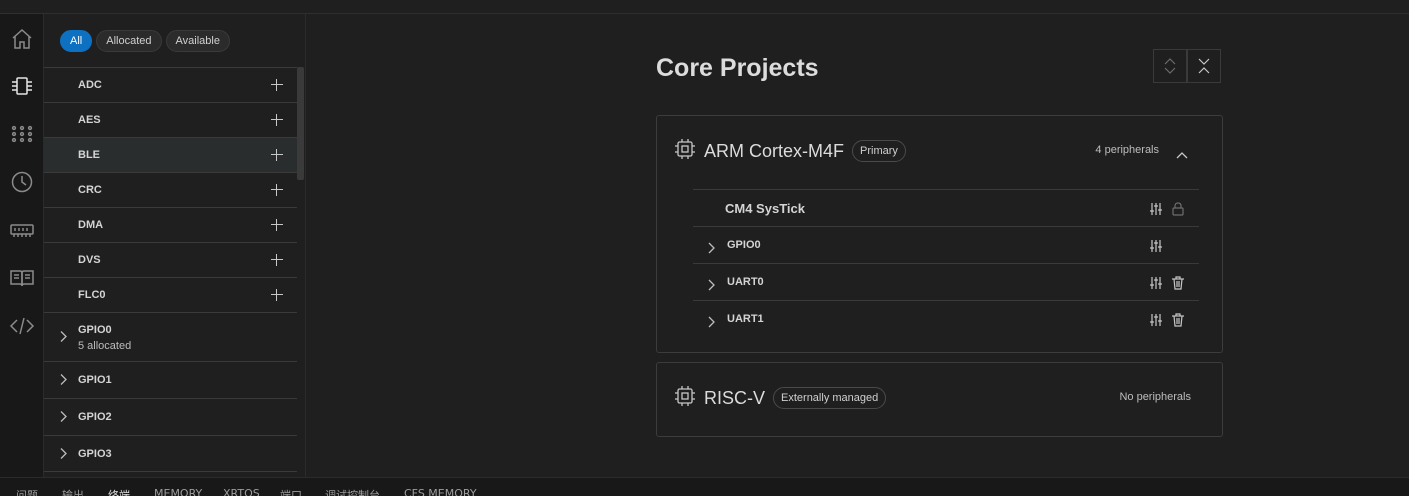 The height and width of the screenshot is (496, 1409). What do you see at coordinates (352, 491) in the screenshot?
I see `tab-debug-console: 调试控制台` at bounding box center [352, 491].